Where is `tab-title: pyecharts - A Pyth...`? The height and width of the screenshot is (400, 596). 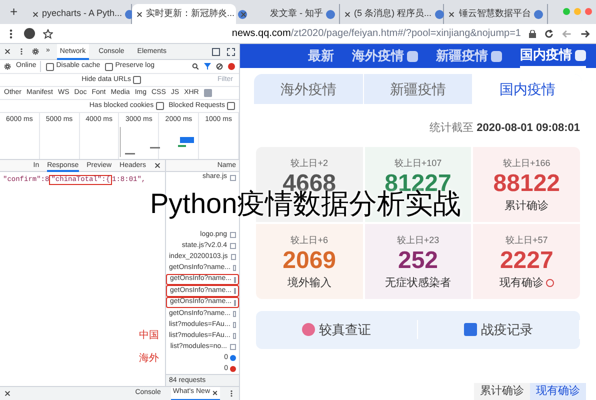
tab-title: pyecharts - A Pyth... is located at coordinates (82, 13).